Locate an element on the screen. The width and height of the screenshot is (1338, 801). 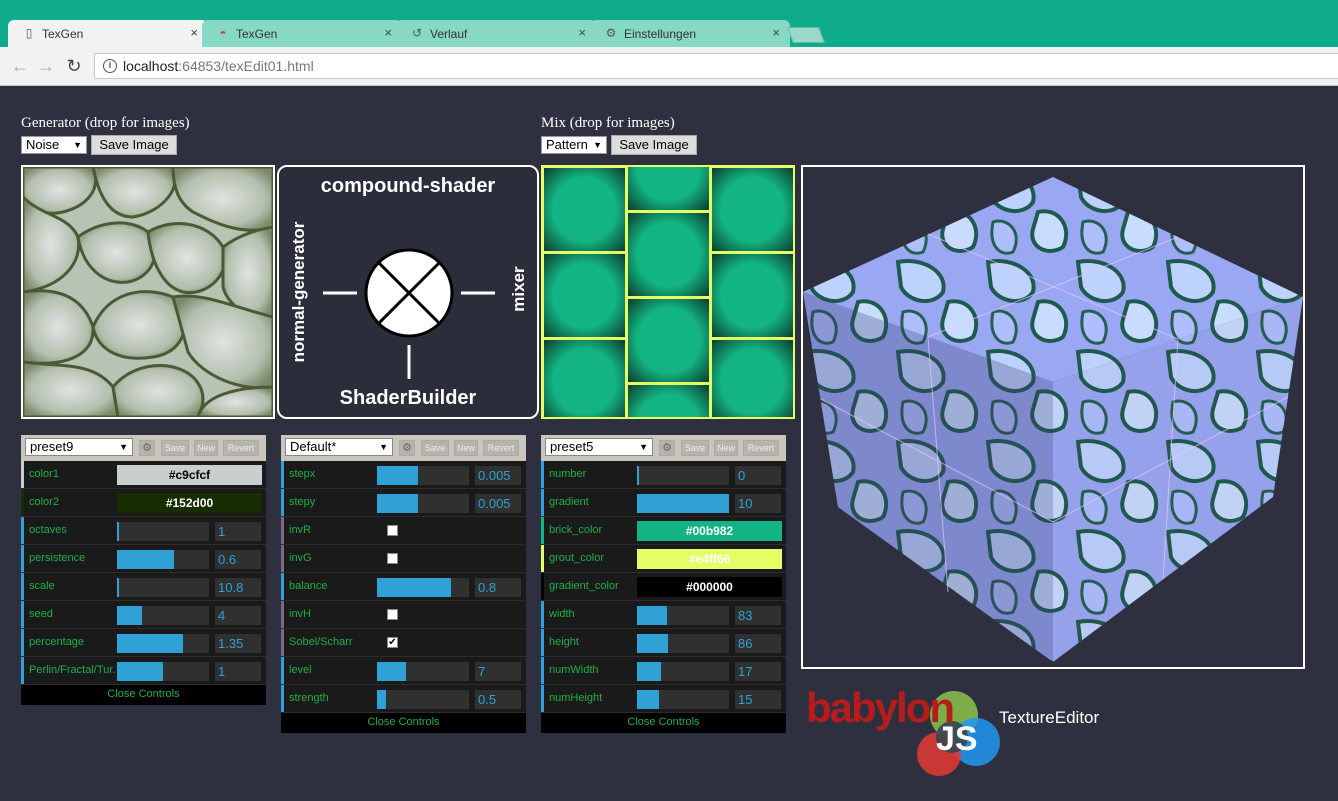
color-input: #000000 is located at coordinates (709, 587).